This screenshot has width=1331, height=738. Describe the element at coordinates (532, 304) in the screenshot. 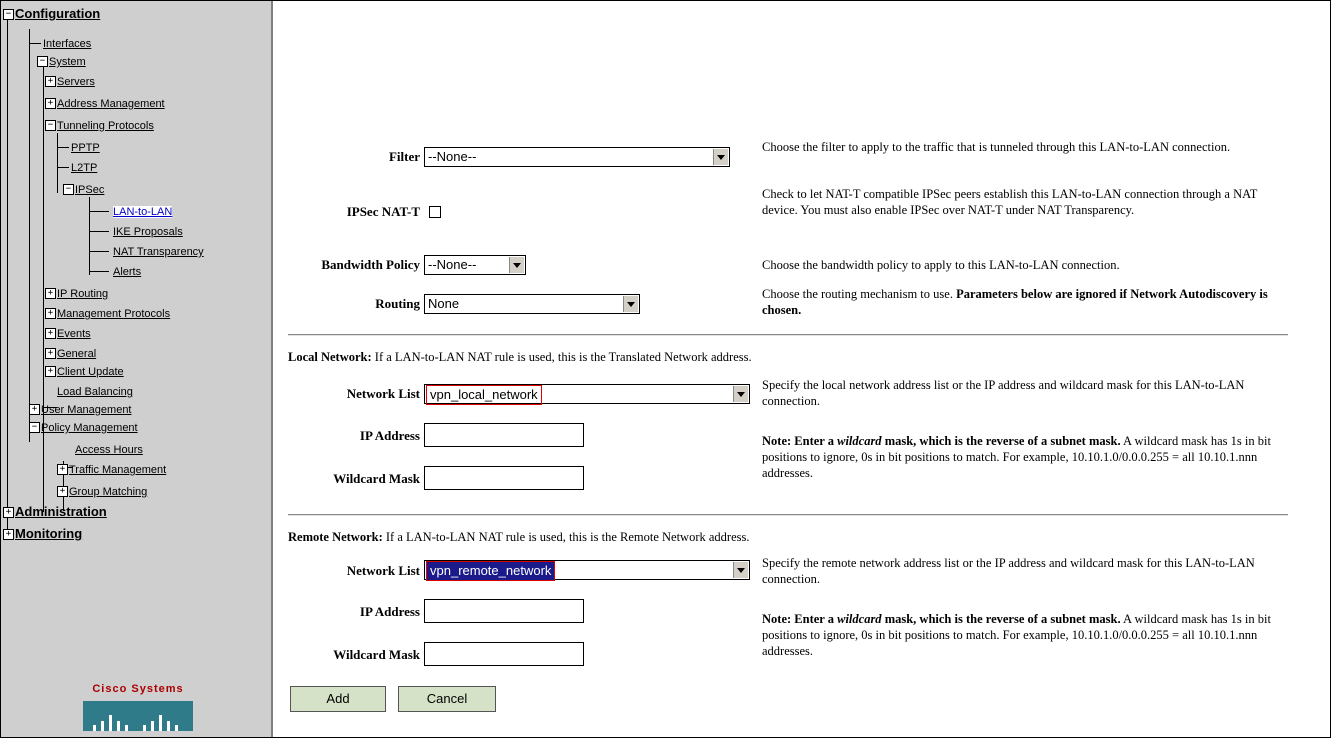

I see `routing-select: None` at that location.